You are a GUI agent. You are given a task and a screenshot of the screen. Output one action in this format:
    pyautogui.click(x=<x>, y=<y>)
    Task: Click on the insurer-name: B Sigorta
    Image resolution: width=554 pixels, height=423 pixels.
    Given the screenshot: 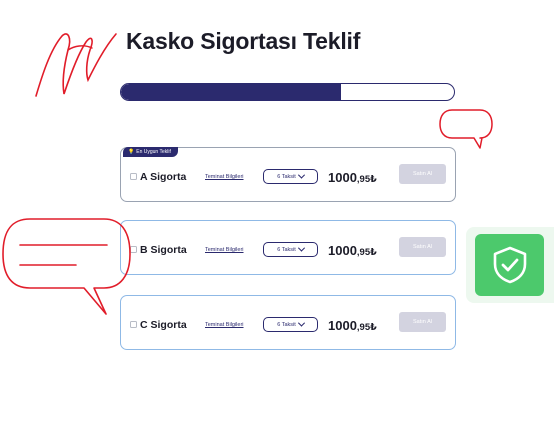 What is the action you would take?
    pyautogui.click(x=163, y=250)
    